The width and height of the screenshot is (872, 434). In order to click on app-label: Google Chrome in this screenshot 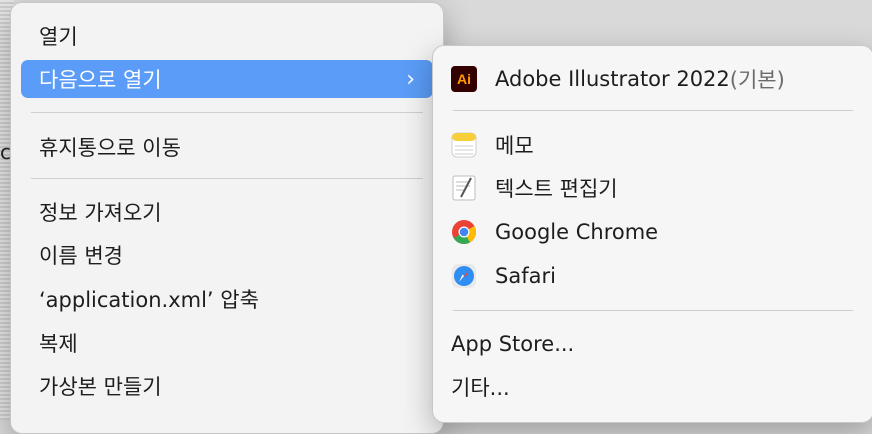, I will do `click(577, 232)`.